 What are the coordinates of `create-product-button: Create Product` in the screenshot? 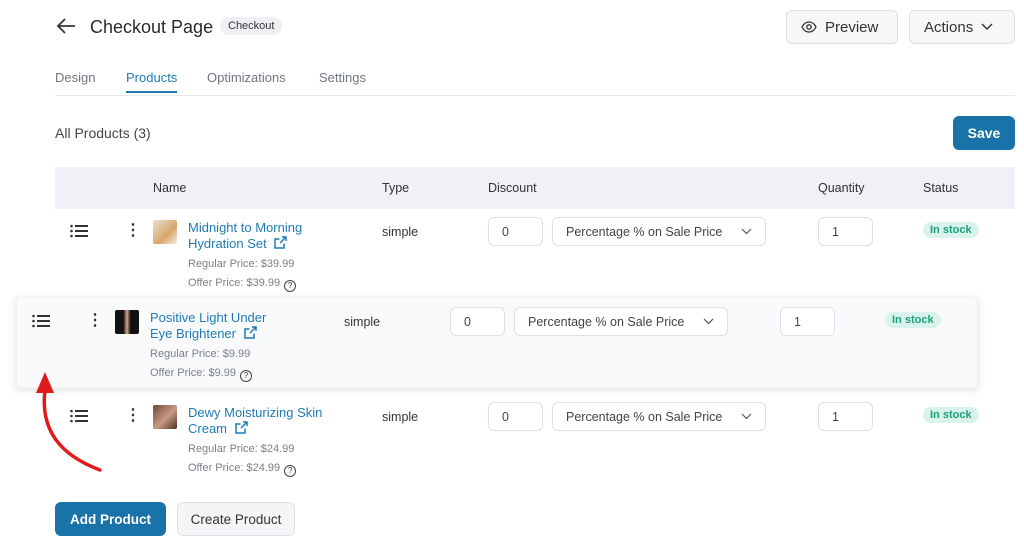 It's located at (236, 519).